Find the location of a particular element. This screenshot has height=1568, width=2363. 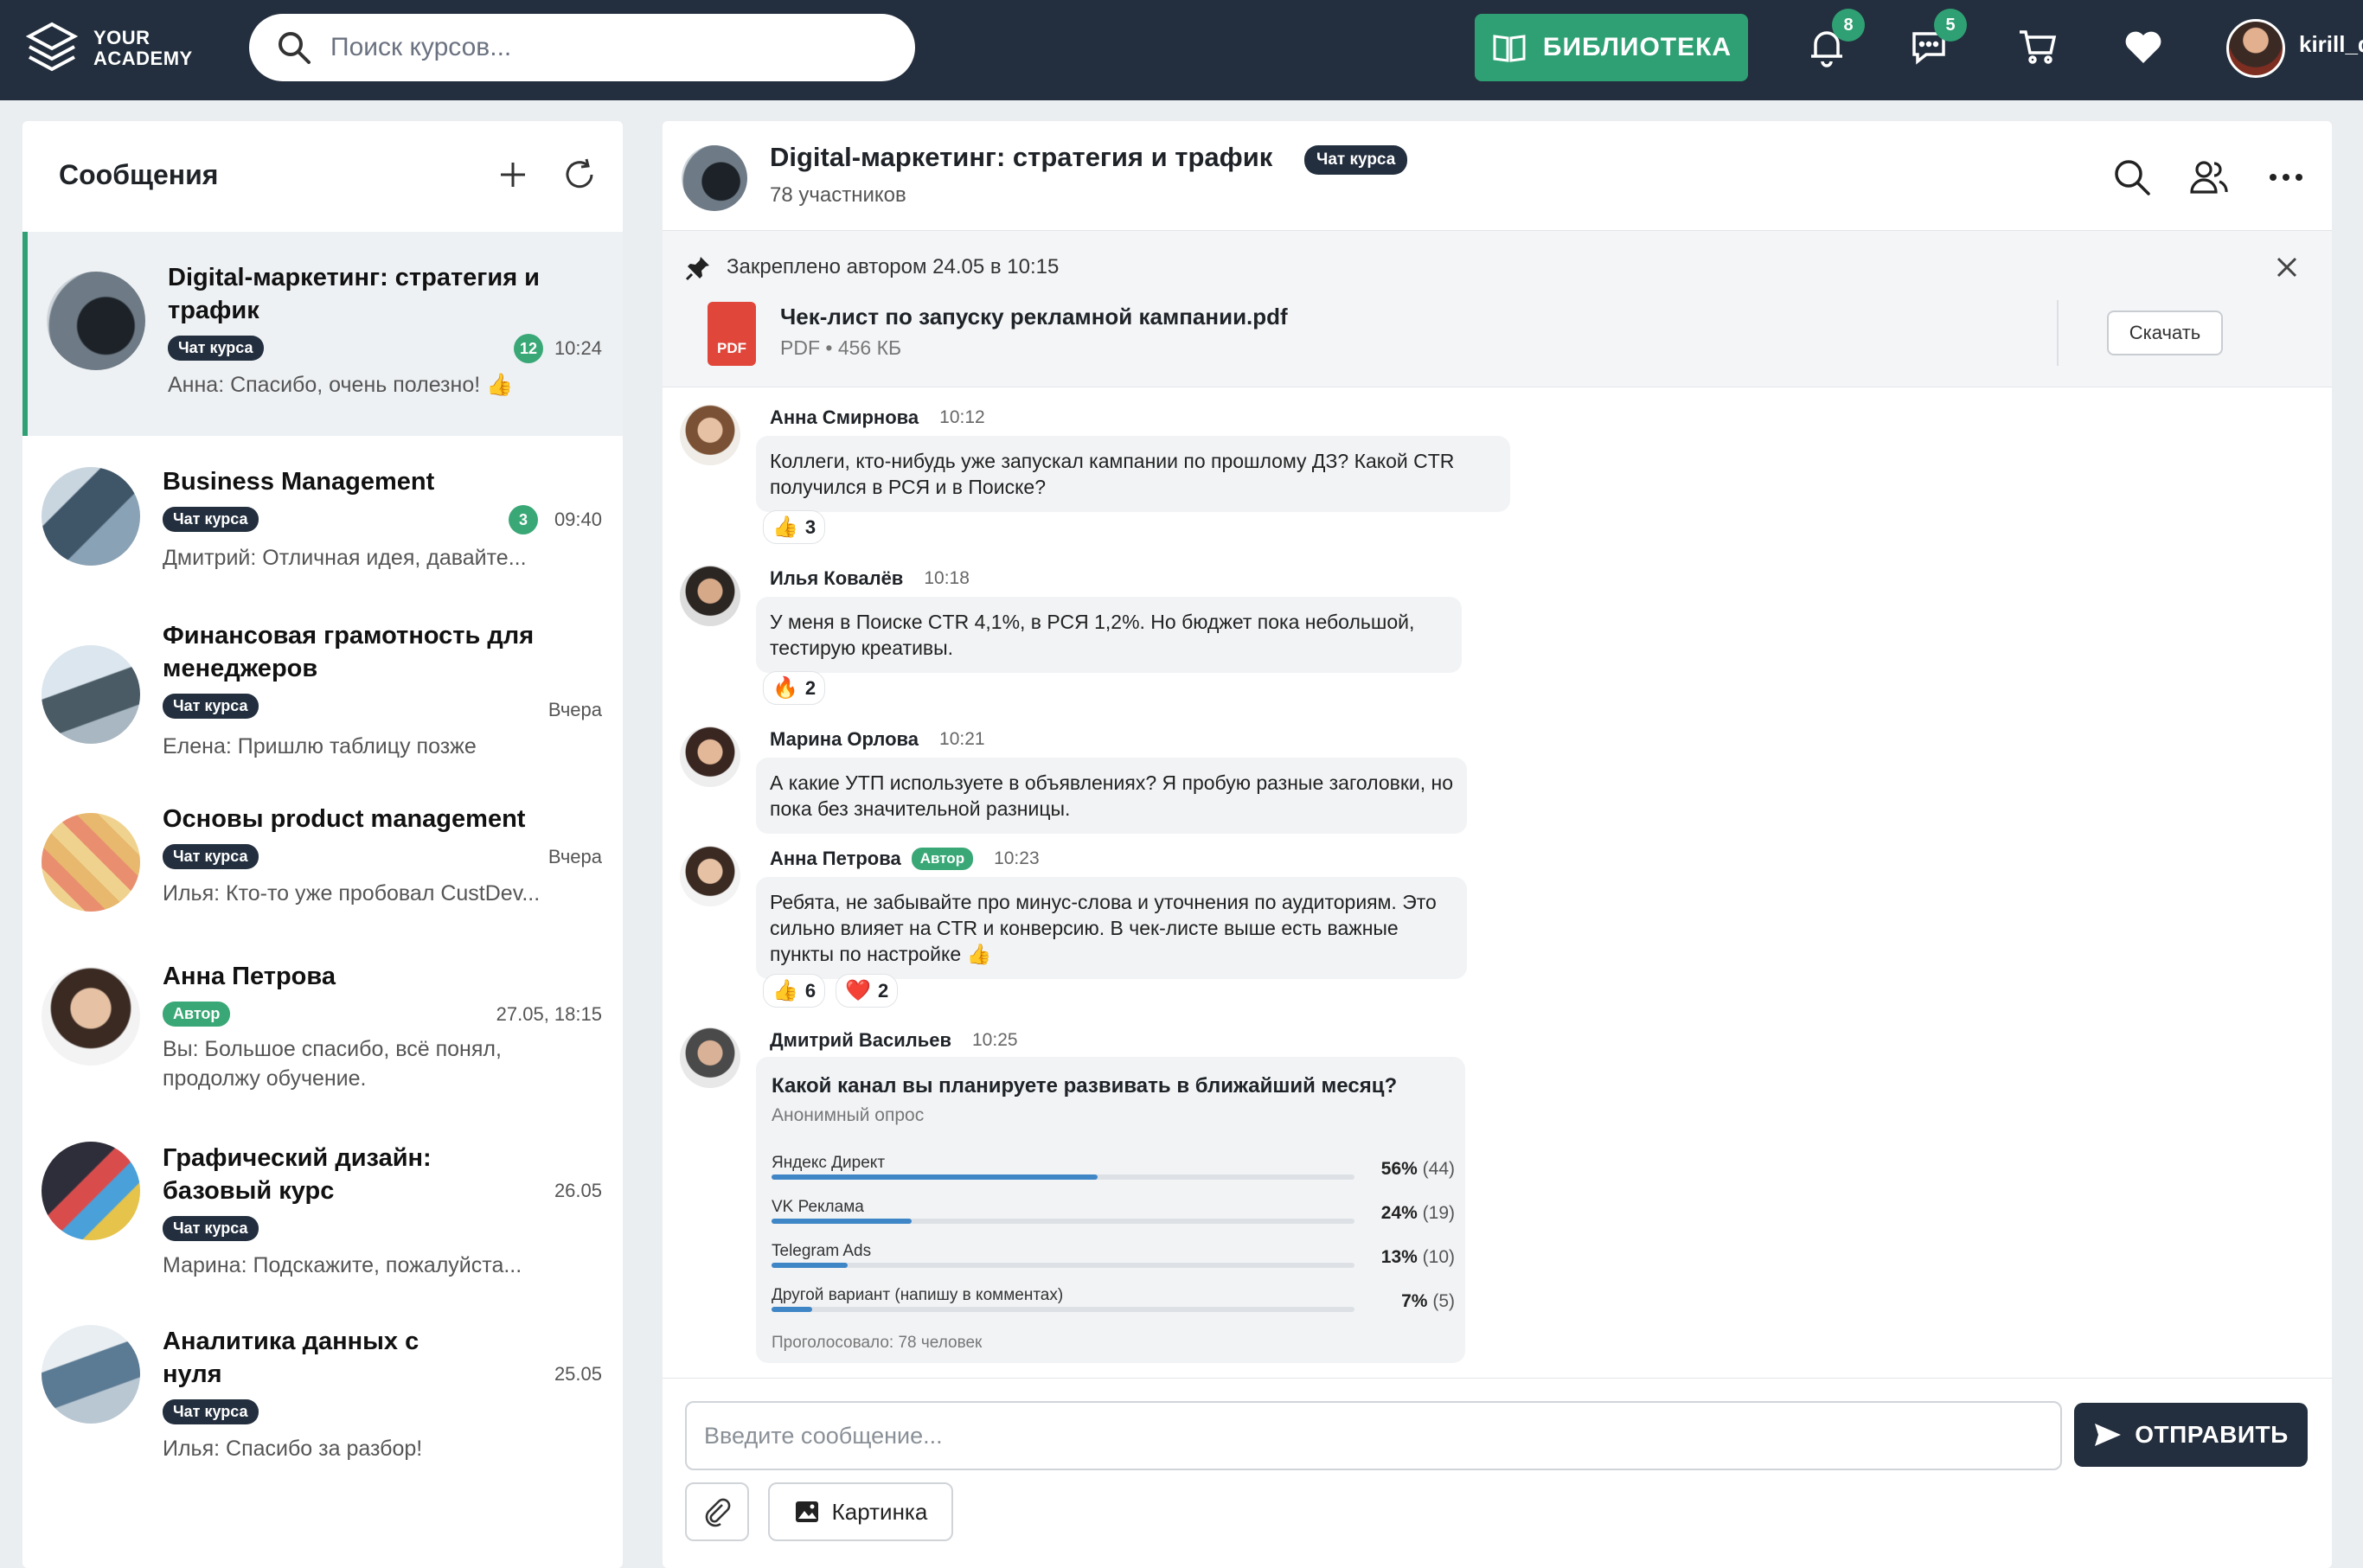

conversation-name: Business Management is located at coordinates (299, 482).